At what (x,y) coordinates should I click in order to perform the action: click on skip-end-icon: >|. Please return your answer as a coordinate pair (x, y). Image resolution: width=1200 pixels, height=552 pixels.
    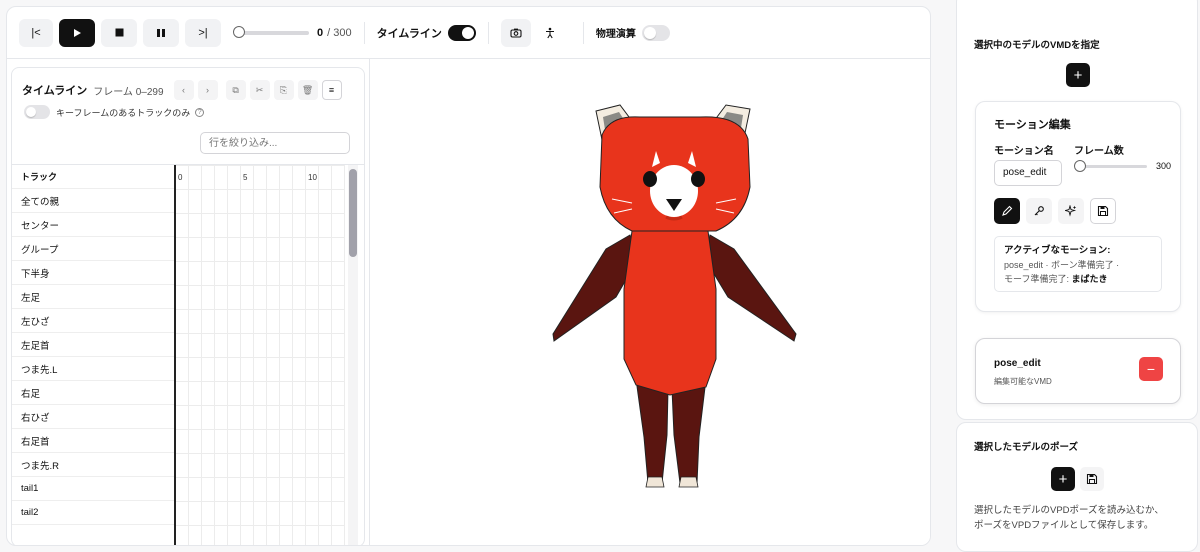
    Looking at the image, I should click on (203, 32).